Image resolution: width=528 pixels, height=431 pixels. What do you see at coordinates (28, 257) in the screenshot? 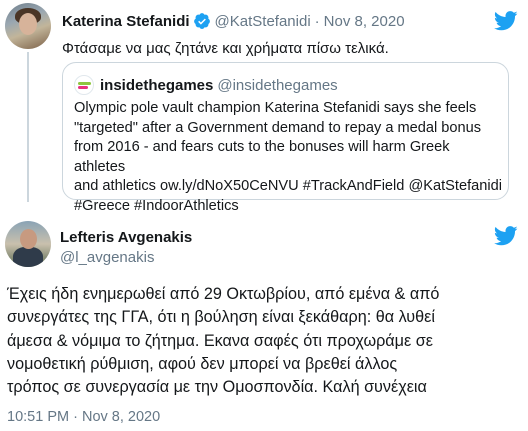
I see `avatar-body` at bounding box center [28, 257].